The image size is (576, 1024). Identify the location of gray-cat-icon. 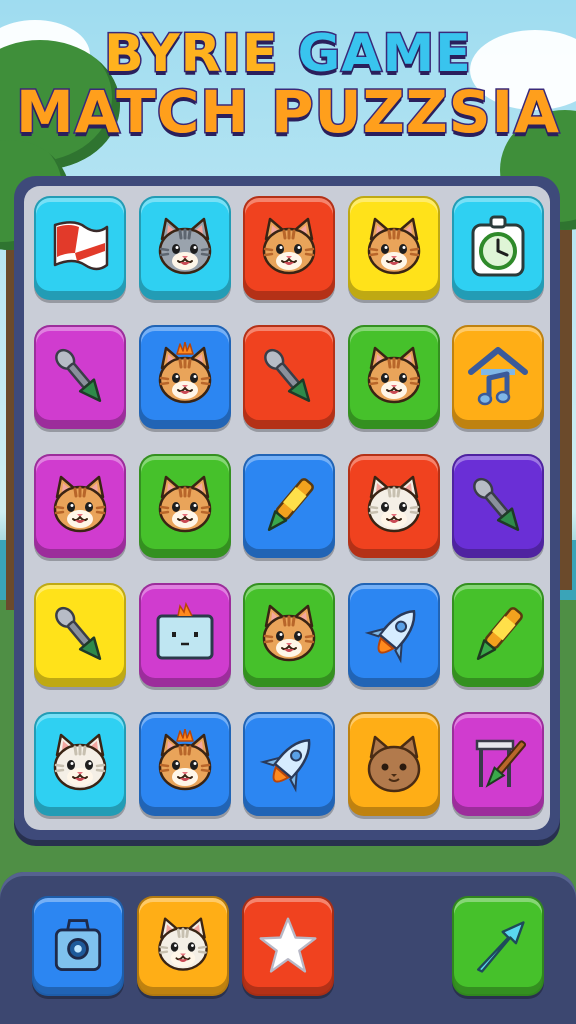
(185, 248).